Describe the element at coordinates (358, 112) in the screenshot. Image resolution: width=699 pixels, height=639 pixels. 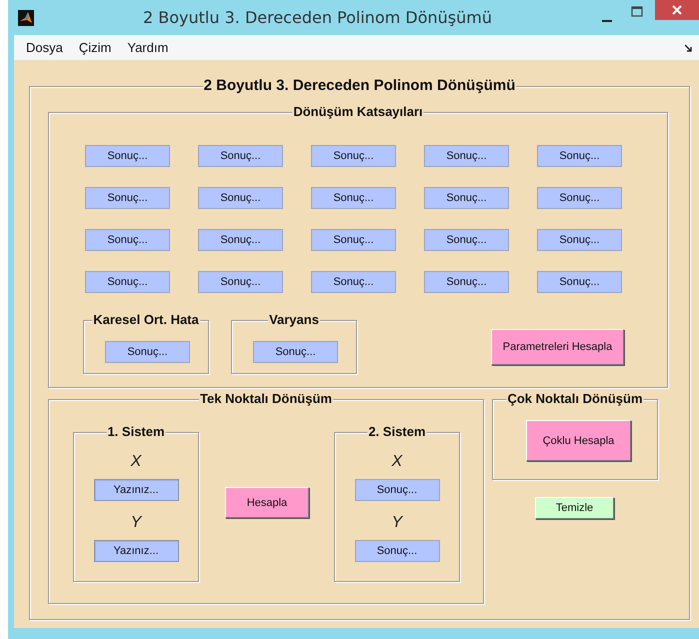
I see `panel-title: Dönüşüm Katsayıları` at that location.